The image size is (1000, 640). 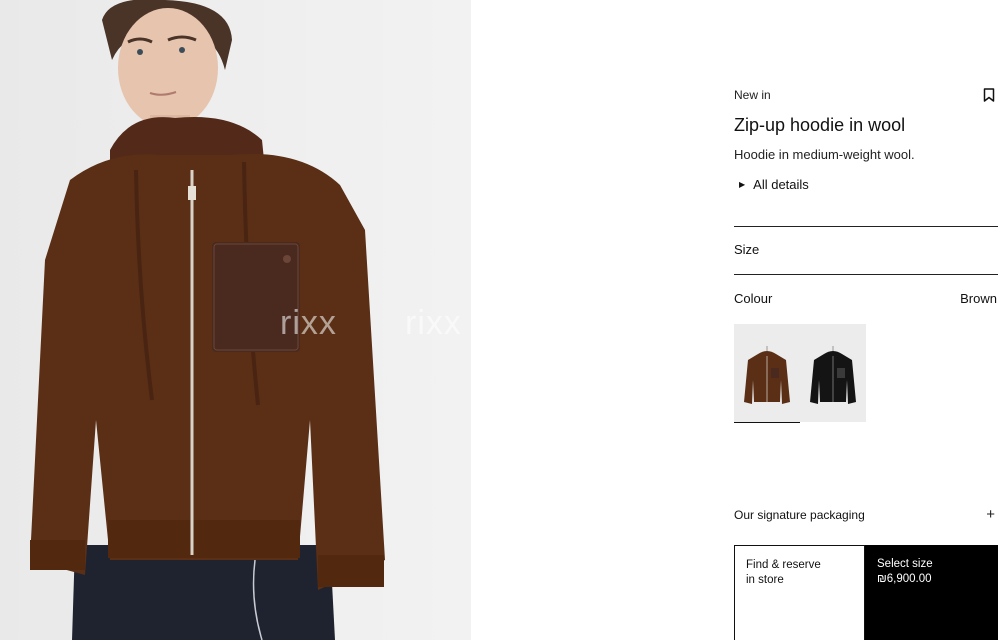 What do you see at coordinates (824, 154) in the screenshot?
I see `product-description: Hoodie in medium-weight wool.` at bounding box center [824, 154].